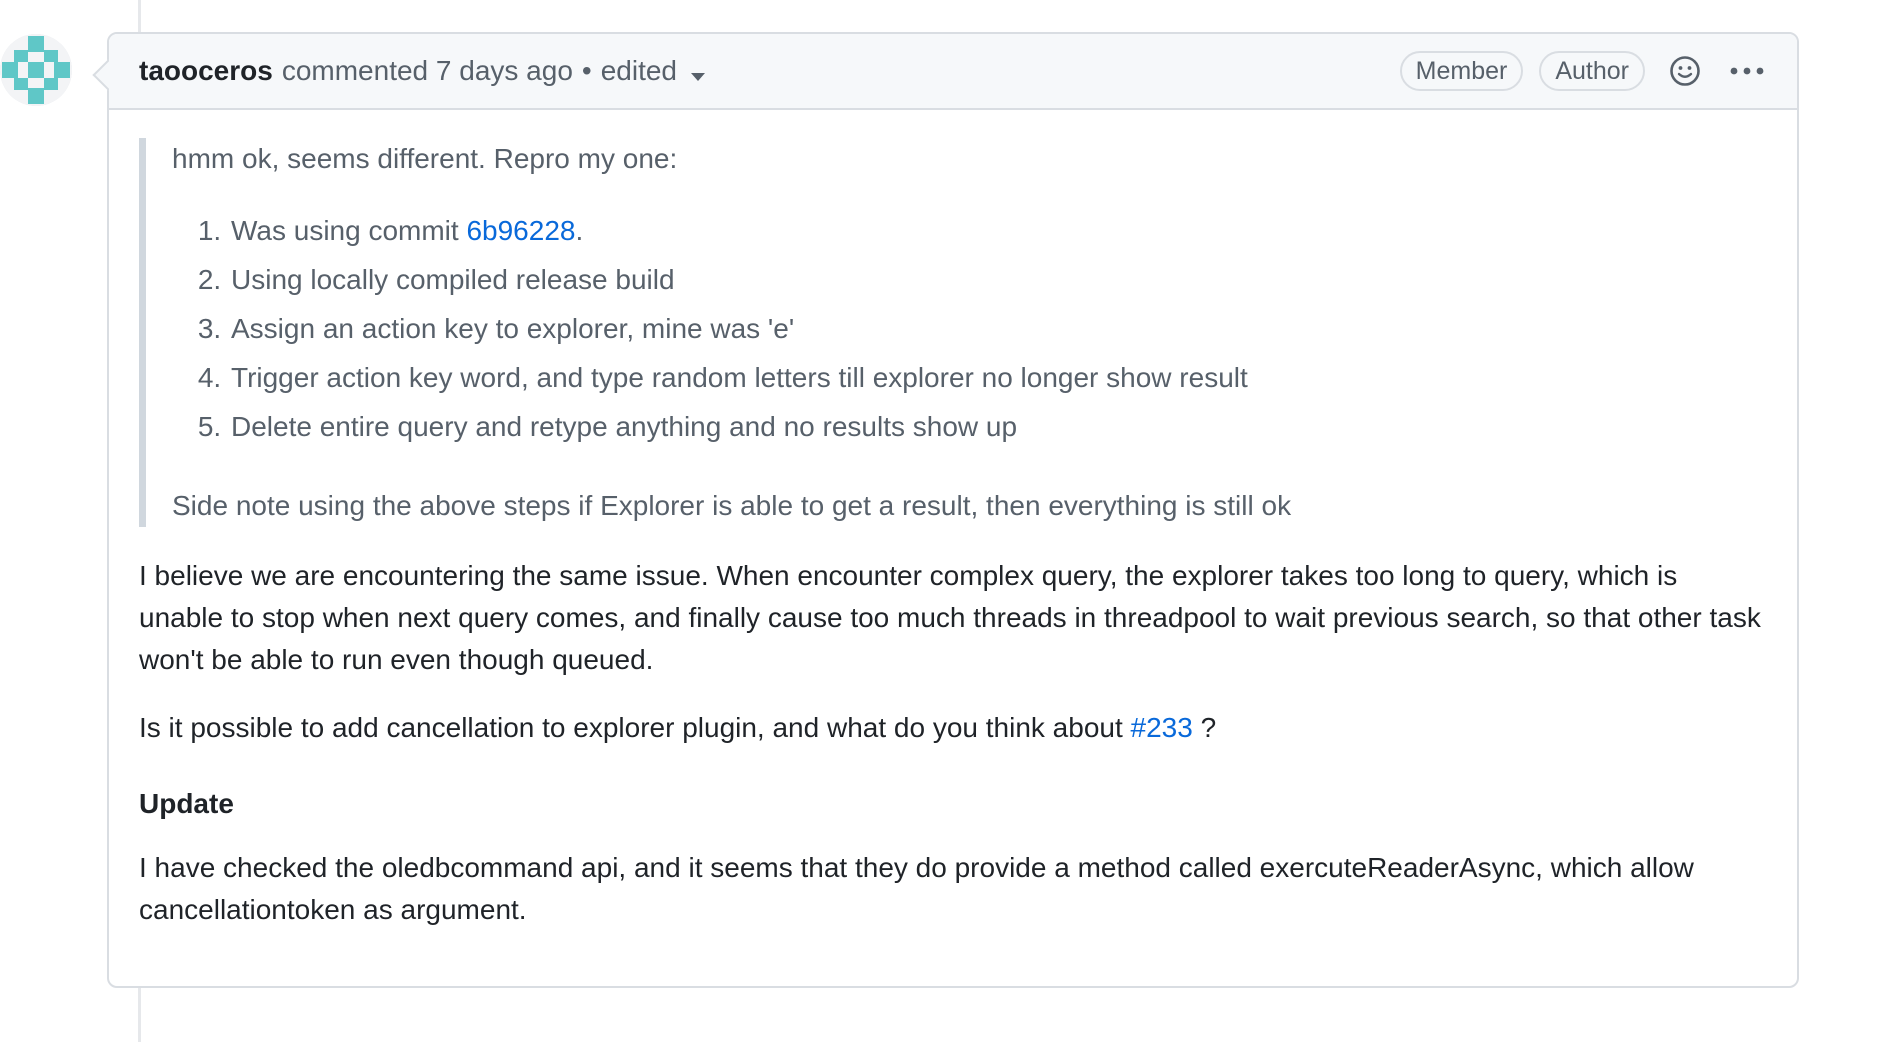  I want to click on caret-down-icon, so click(698, 73).